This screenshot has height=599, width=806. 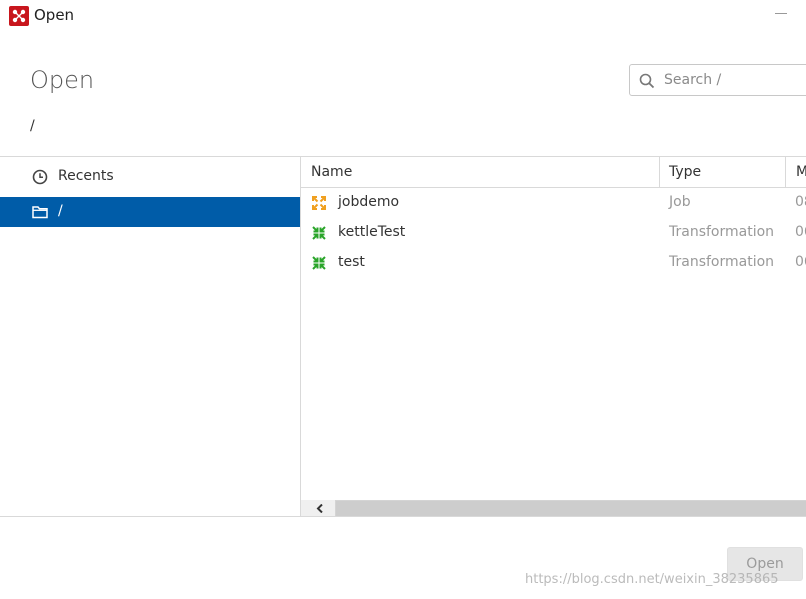 What do you see at coordinates (19, 16) in the screenshot?
I see `kettle-app-icon` at bounding box center [19, 16].